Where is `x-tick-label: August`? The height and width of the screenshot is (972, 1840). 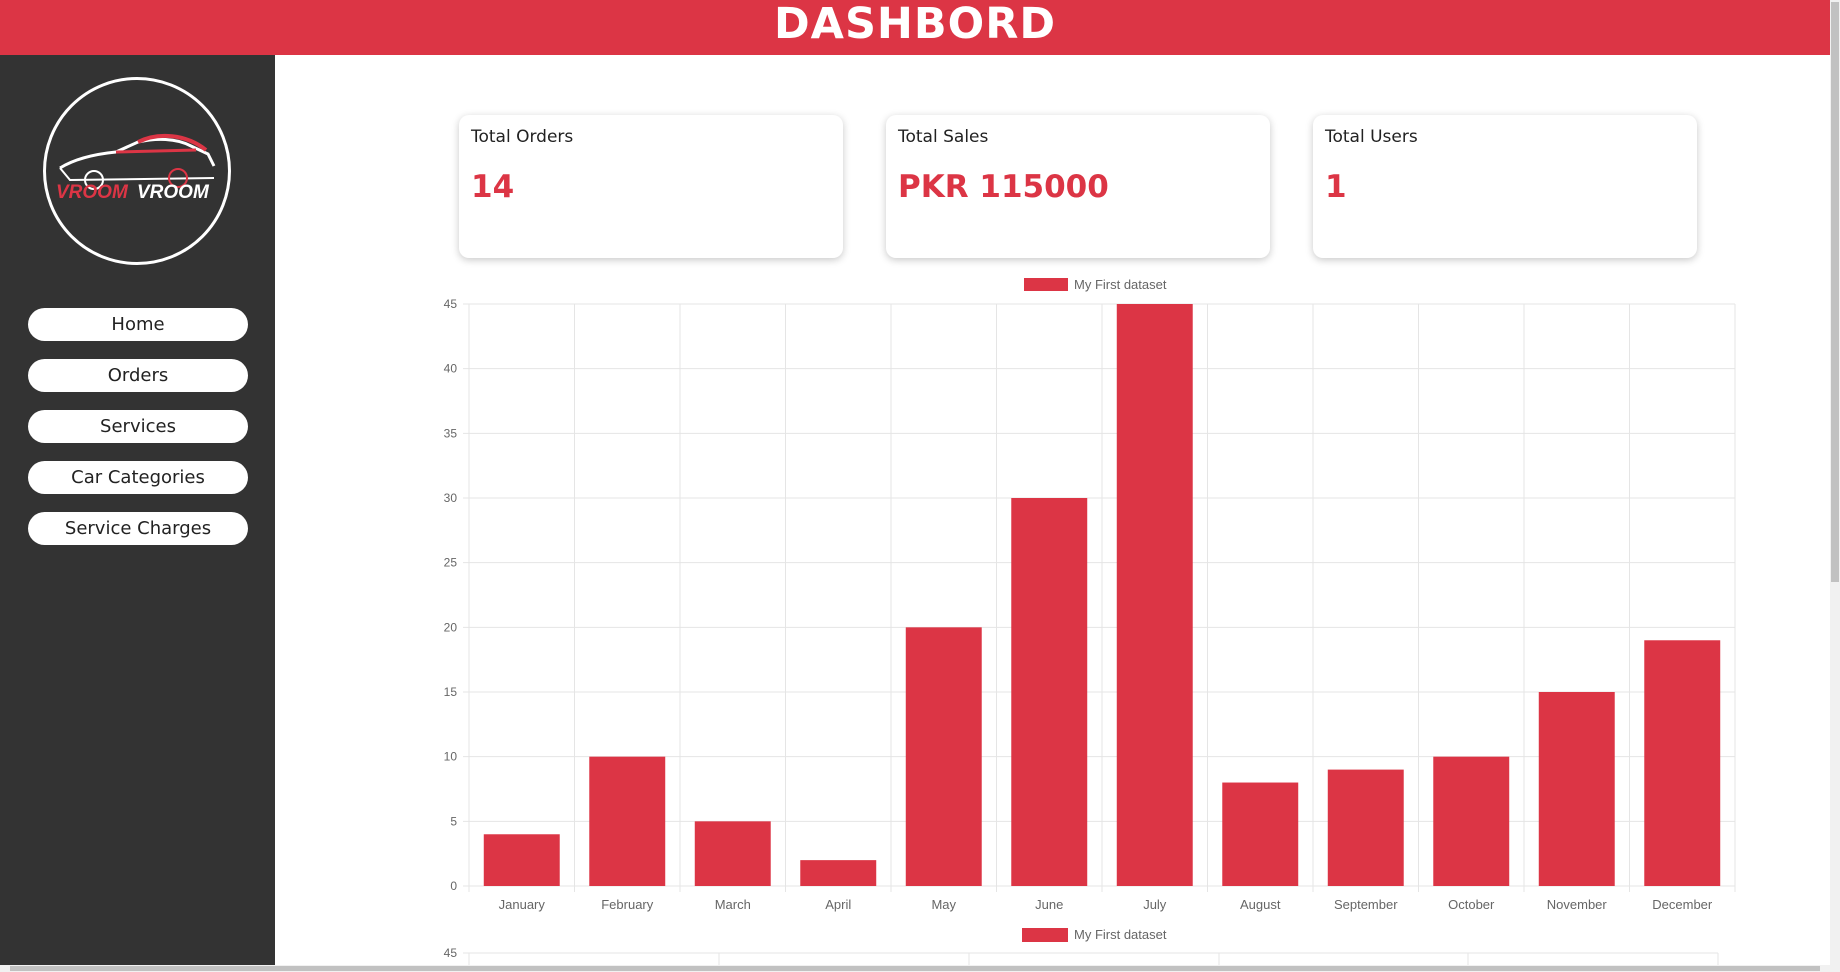 x-tick-label: August is located at coordinates (1260, 904).